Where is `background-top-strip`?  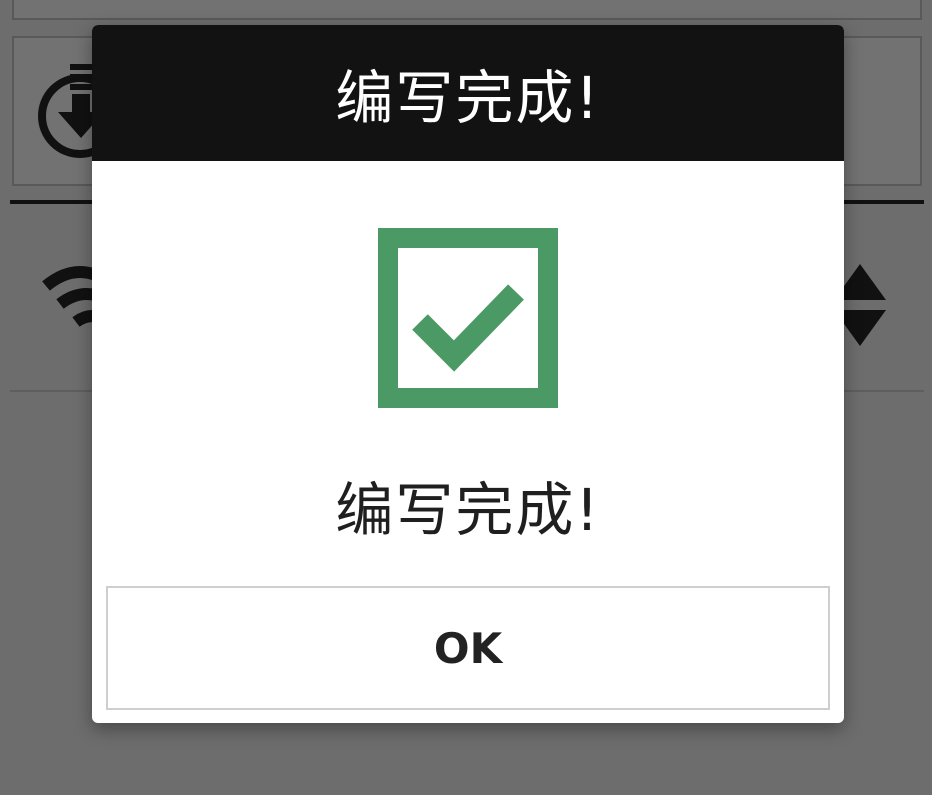 background-top-strip is located at coordinates (467, 10).